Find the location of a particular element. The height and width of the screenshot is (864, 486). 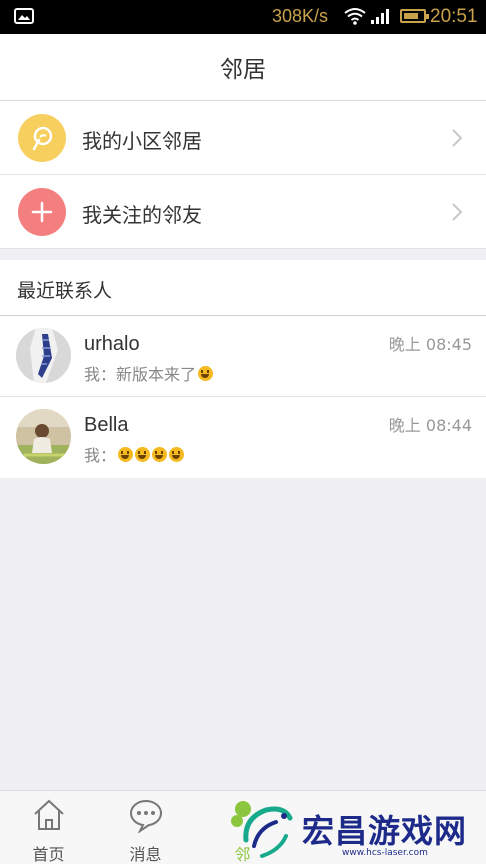

page-title: 邻居 is located at coordinates (243, 70).